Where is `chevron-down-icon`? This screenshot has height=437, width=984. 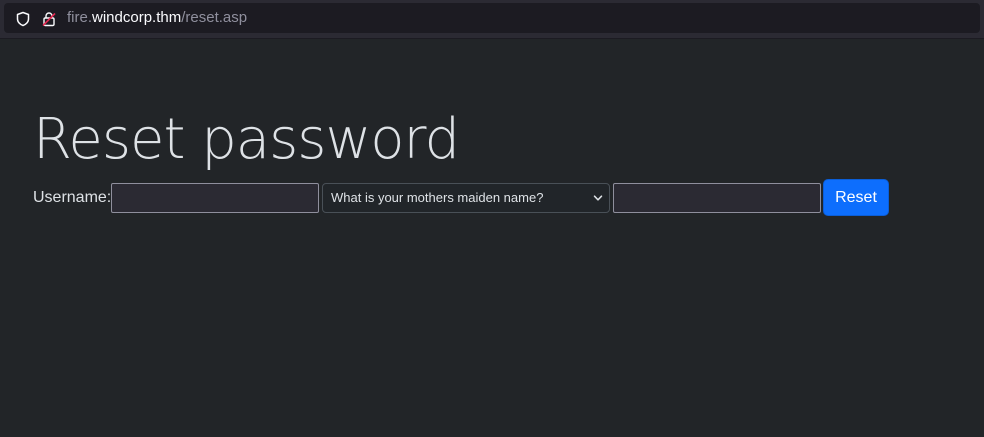
chevron-down-icon is located at coordinates (598, 198).